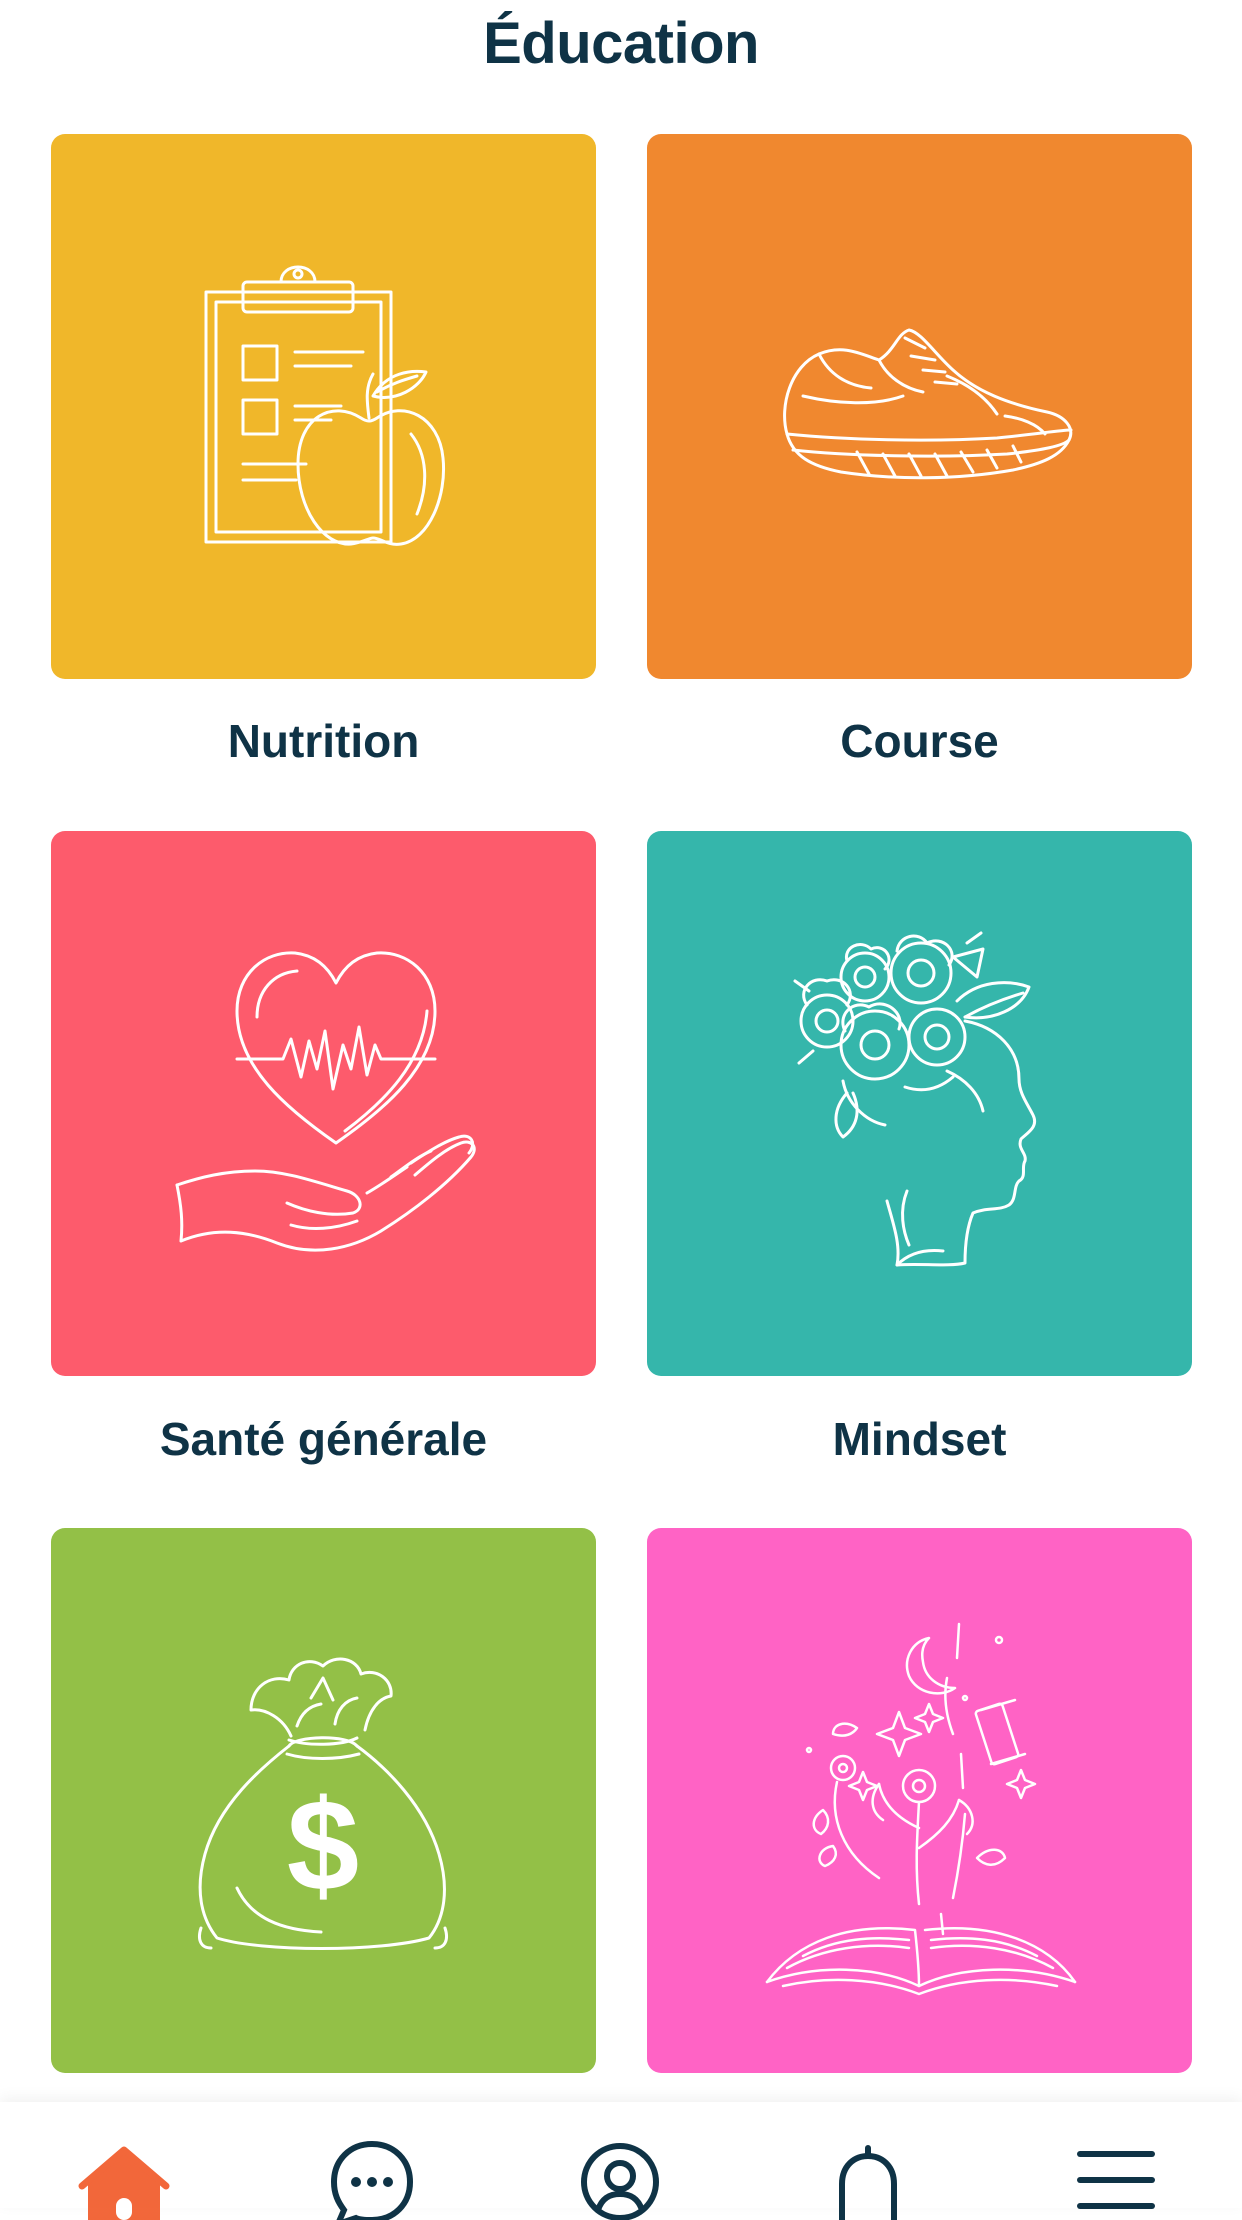  I want to click on open-book-moon-icon, so click(921, 1809).